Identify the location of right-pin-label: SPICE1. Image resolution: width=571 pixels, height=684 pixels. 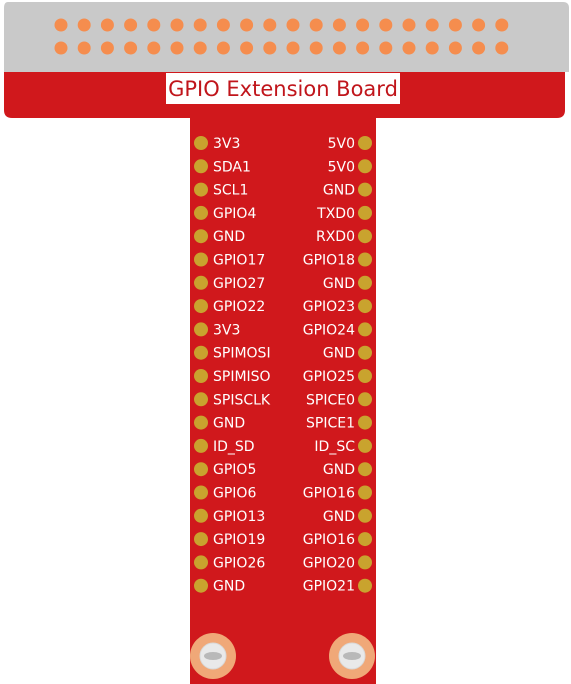
(330, 424).